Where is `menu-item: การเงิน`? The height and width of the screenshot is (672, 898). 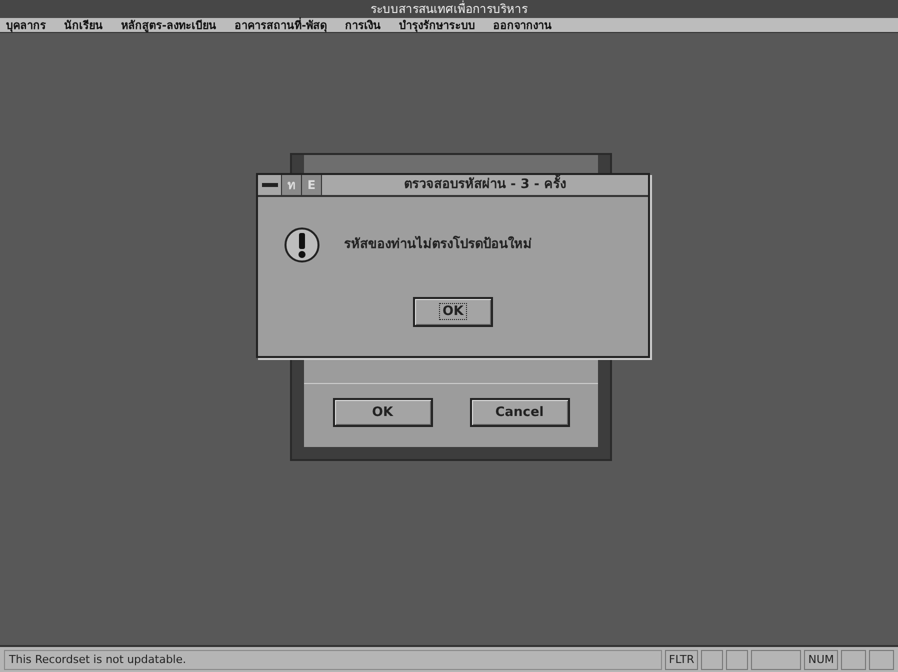 menu-item: การเงิน is located at coordinates (363, 25).